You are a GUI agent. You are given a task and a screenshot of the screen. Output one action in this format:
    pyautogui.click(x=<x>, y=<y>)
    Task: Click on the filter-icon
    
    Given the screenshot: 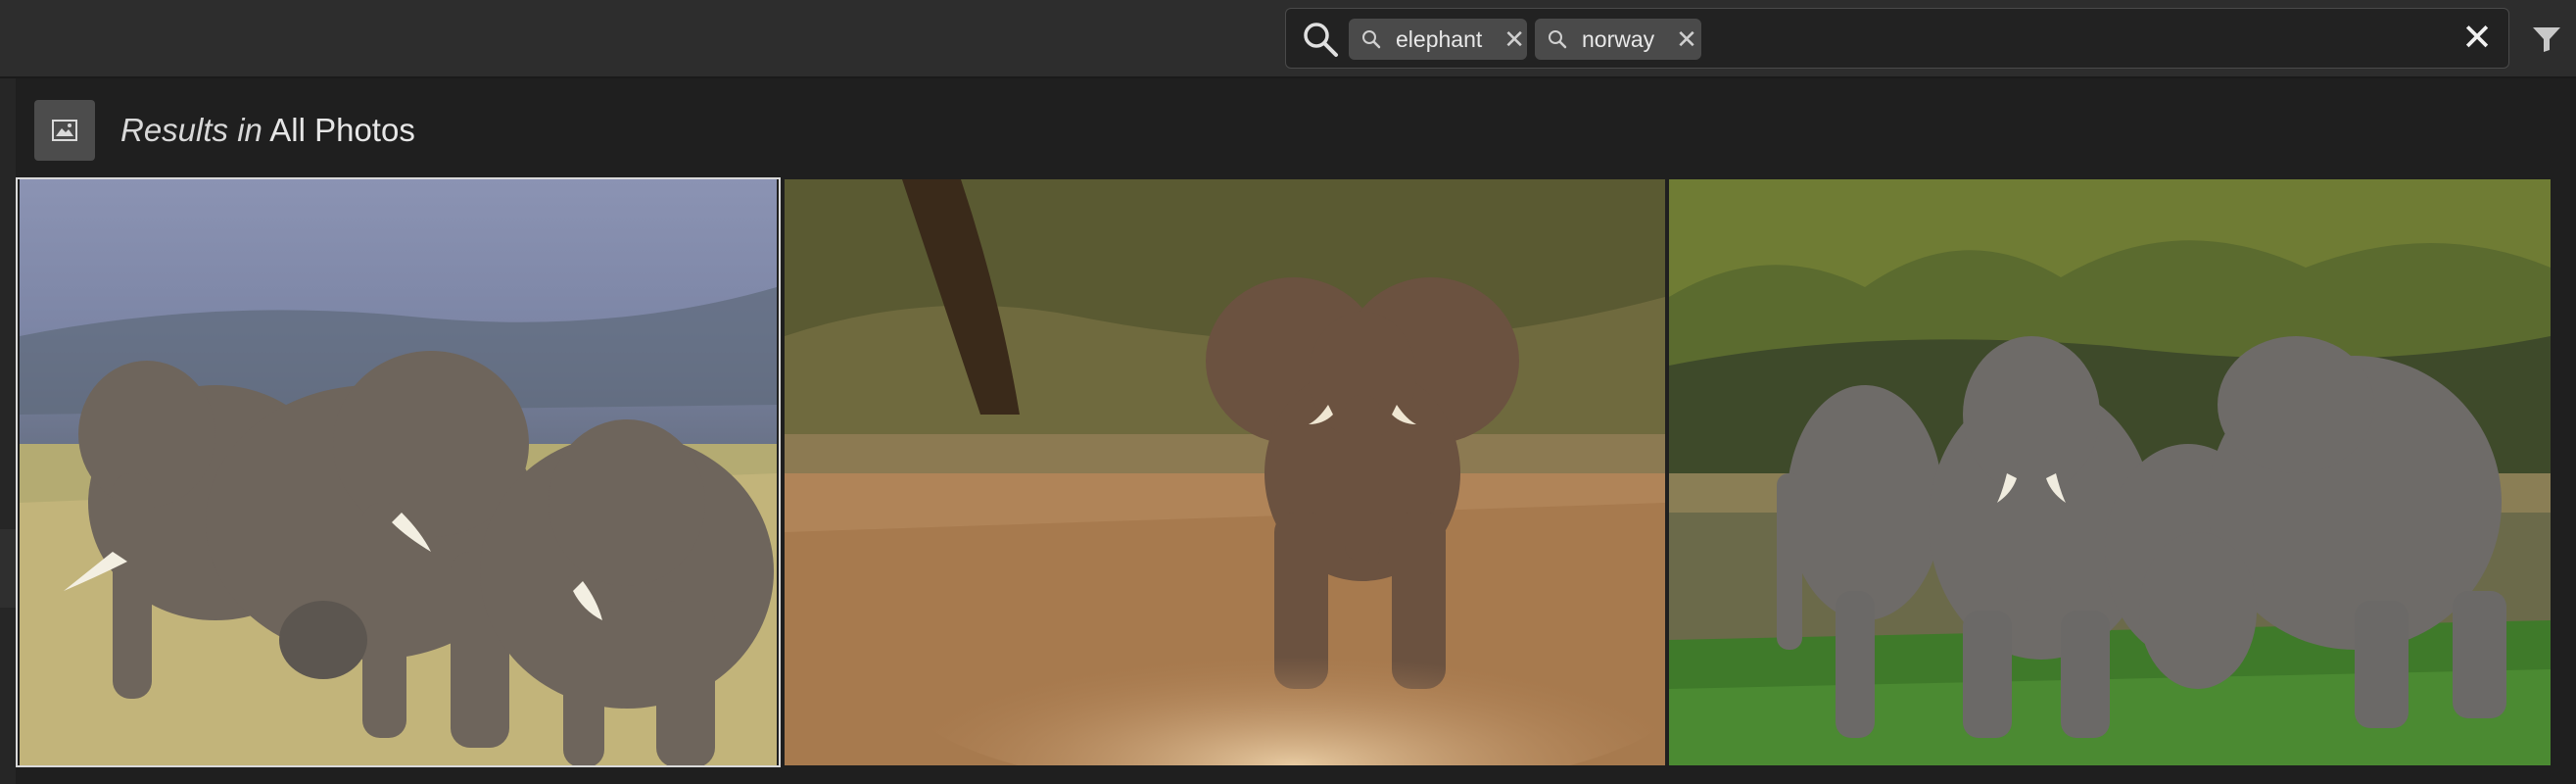 What is the action you would take?
    pyautogui.click(x=2546, y=39)
    